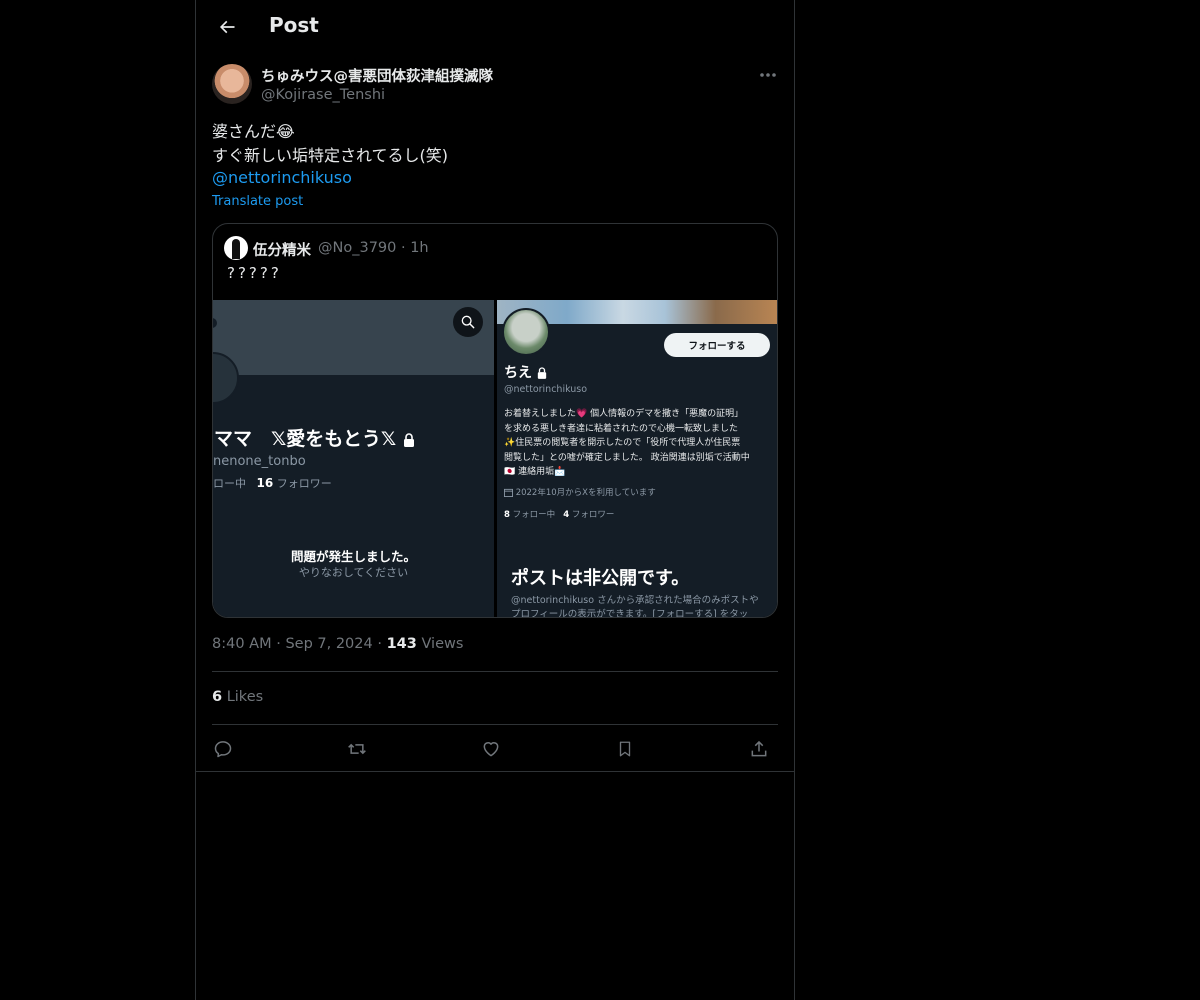 The image size is (1200, 1000). What do you see at coordinates (353, 556) in the screenshot?
I see `error-title: 問題が発生しました。` at bounding box center [353, 556].